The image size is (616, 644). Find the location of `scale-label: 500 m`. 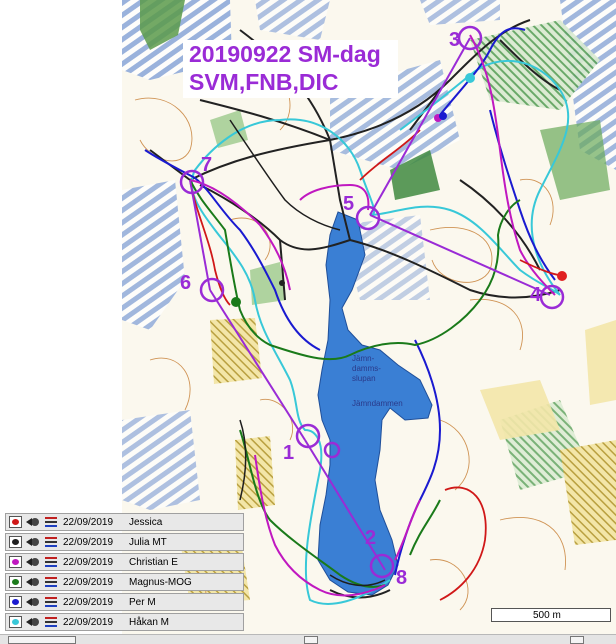

scale-label: 500 m is located at coordinates (547, 615).